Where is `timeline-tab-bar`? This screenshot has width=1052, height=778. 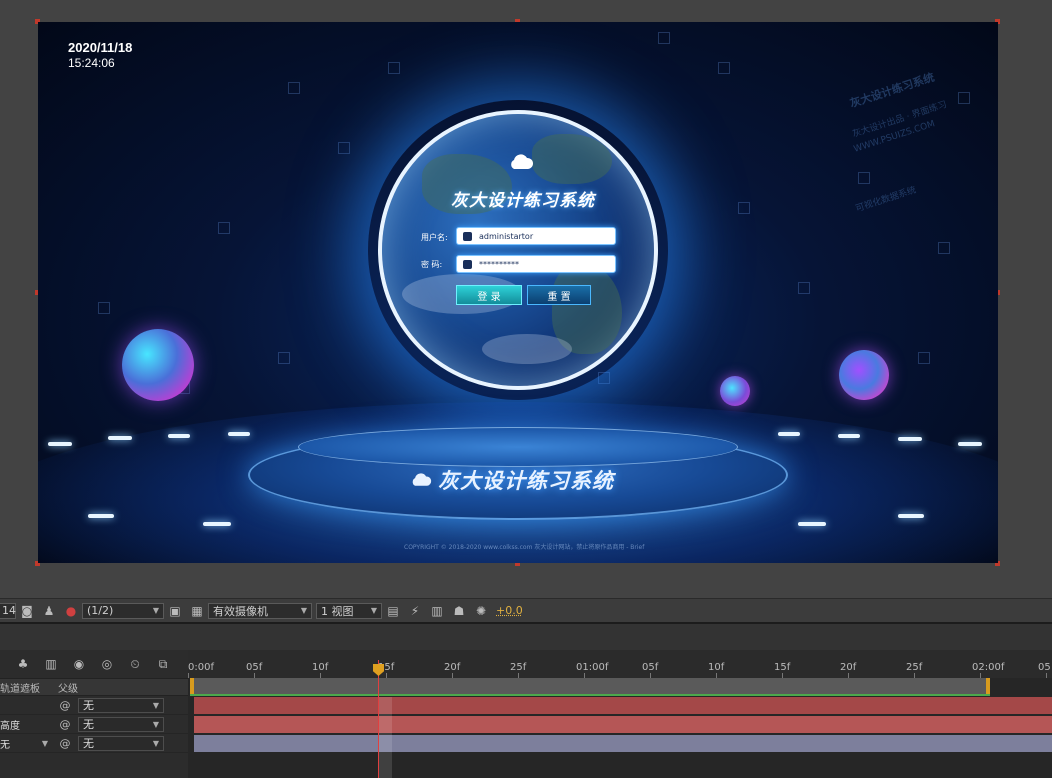 timeline-tab-bar is located at coordinates (526, 636).